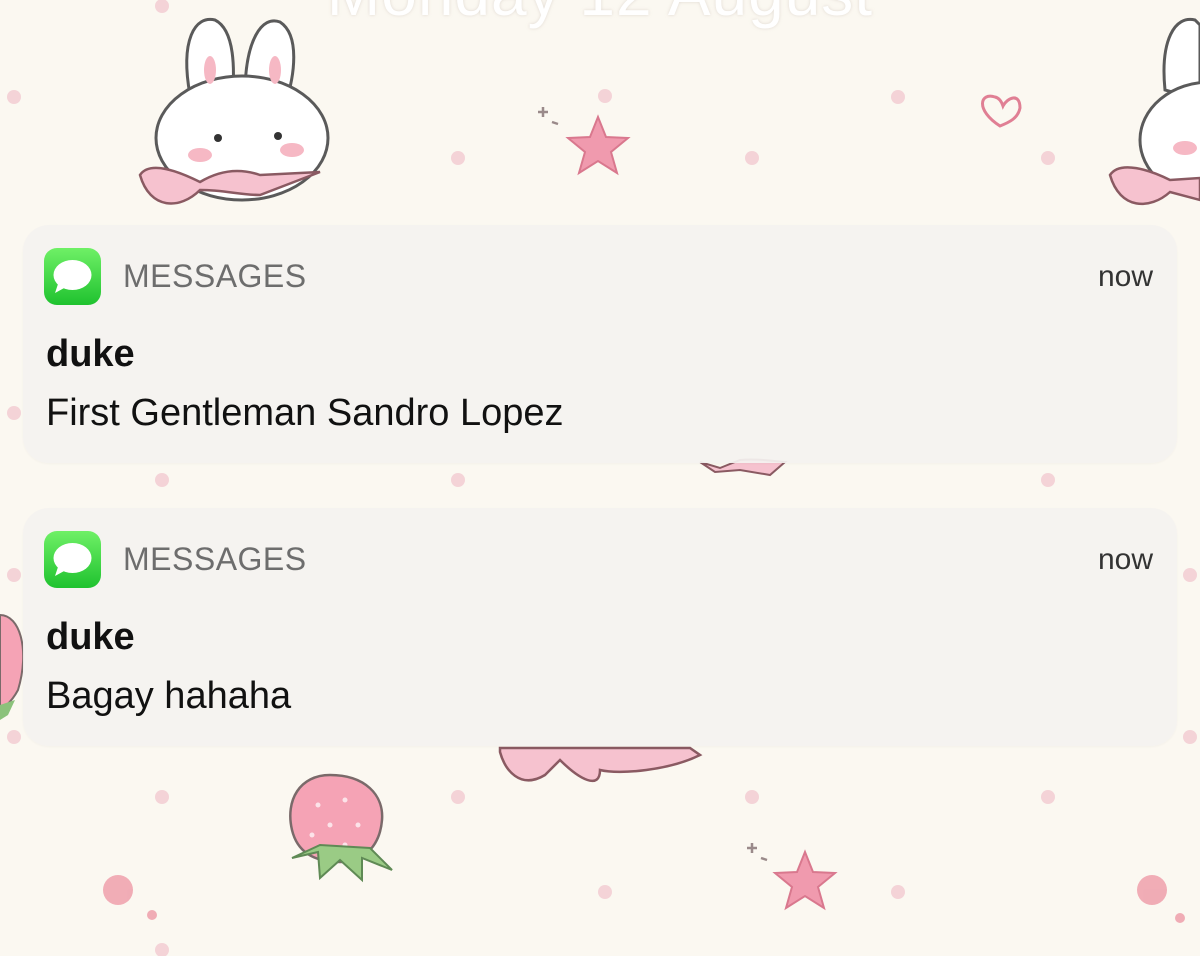 The width and height of the screenshot is (1200, 956). What do you see at coordinates (600, 15) in the screenshot?
I see `lock-screen-date: Monday 12 August` at bounding box center [600, 15].